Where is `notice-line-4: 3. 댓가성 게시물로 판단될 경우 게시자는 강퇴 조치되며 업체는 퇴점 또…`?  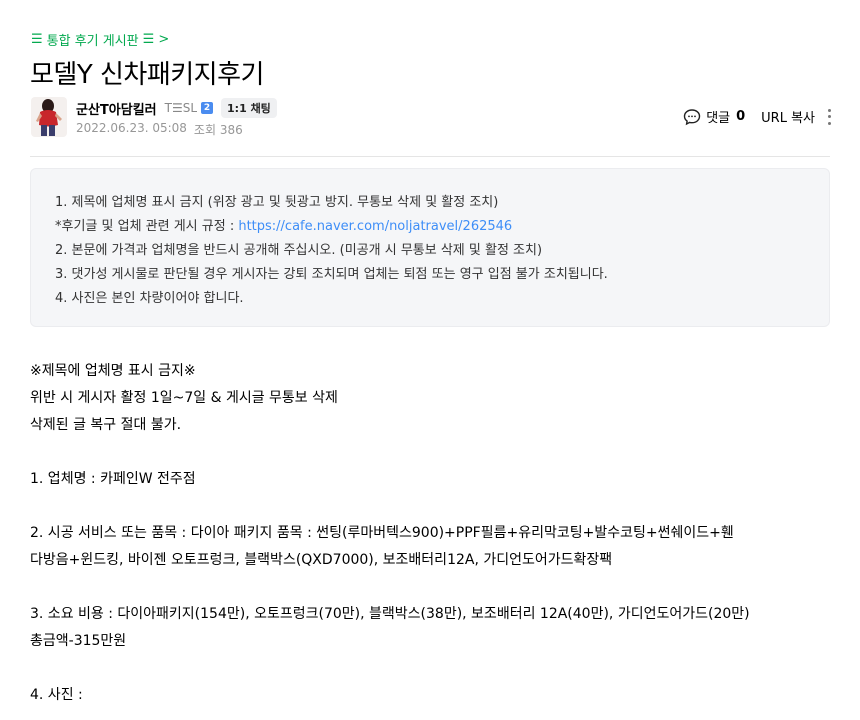
notice-line-4: 3. 댓가성 게시물로 판단될 경우 게시자는 강퇴 조치되며 업체는 퇴점 또… is located at coordinates (331, 274).